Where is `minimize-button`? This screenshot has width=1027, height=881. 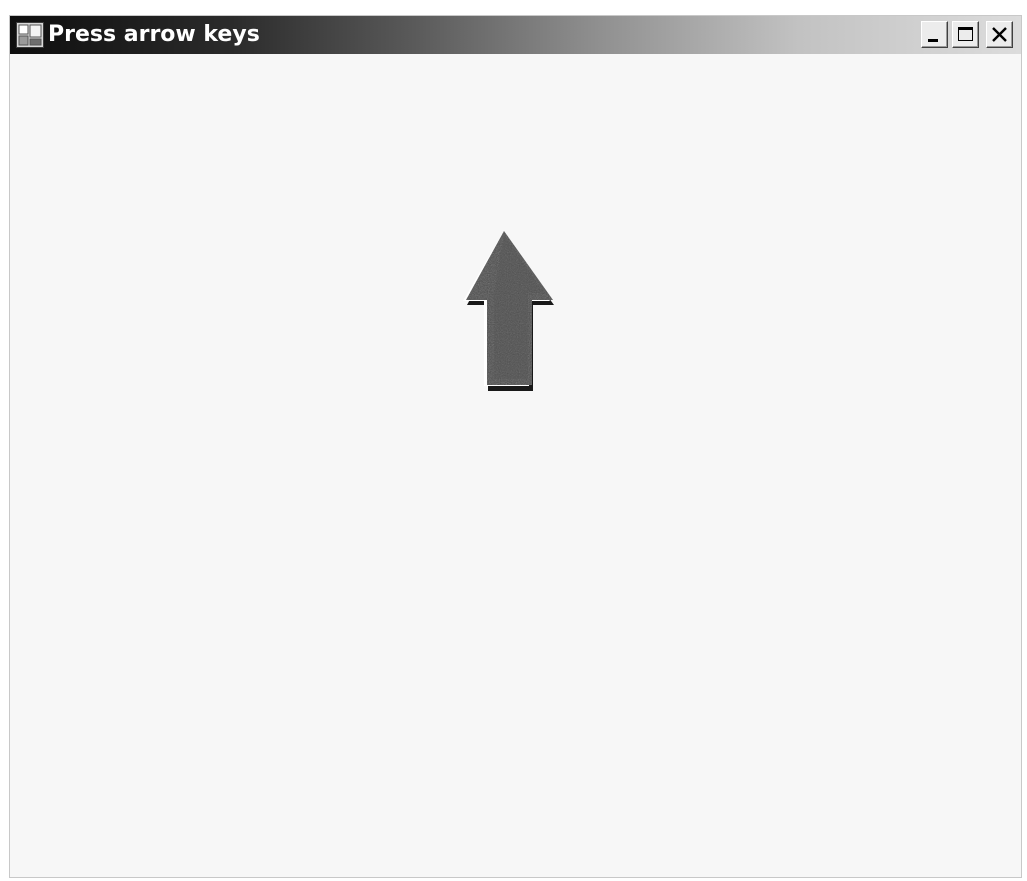
minimize-button is located at coordinates (934, 34).